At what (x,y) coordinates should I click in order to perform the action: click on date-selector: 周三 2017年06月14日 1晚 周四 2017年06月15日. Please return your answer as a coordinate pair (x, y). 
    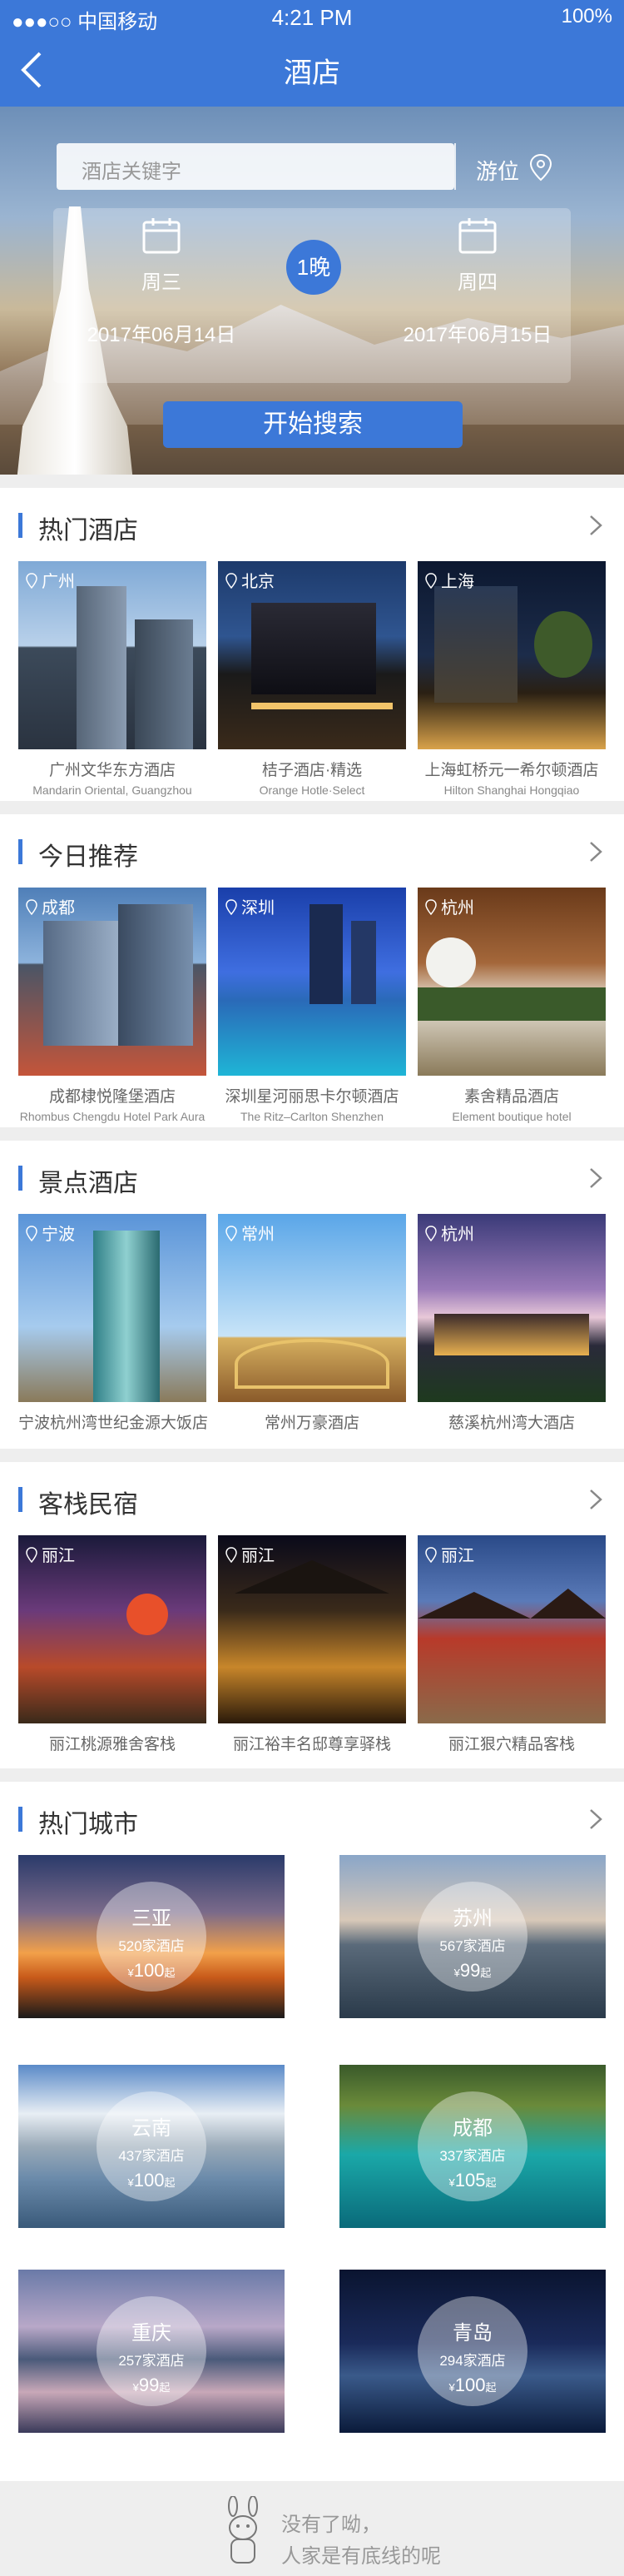
    Looking at the image, I should click on (312, 295).